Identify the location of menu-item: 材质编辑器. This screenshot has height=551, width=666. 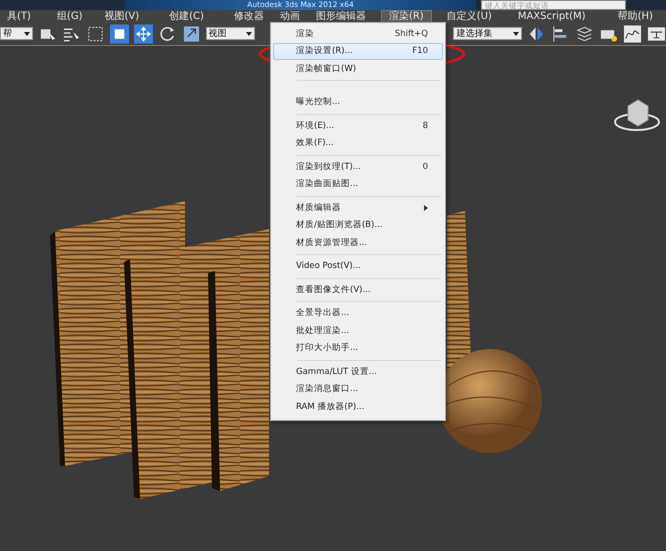
(358, 207).